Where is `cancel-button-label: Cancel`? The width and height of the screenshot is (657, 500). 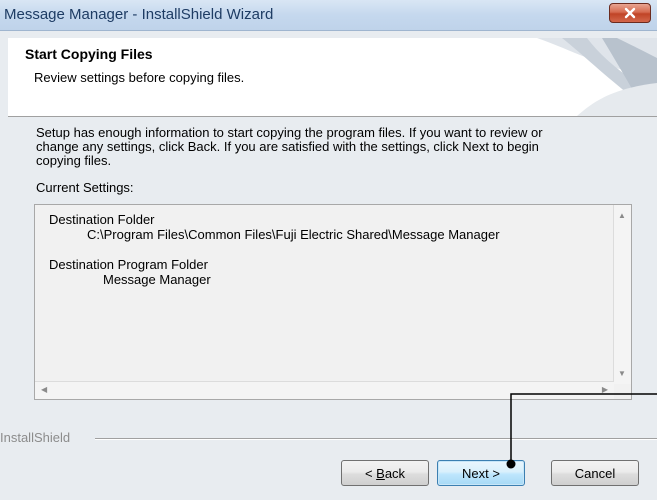
cancel-button-label: Cancel is located at coordinates (595, 473).